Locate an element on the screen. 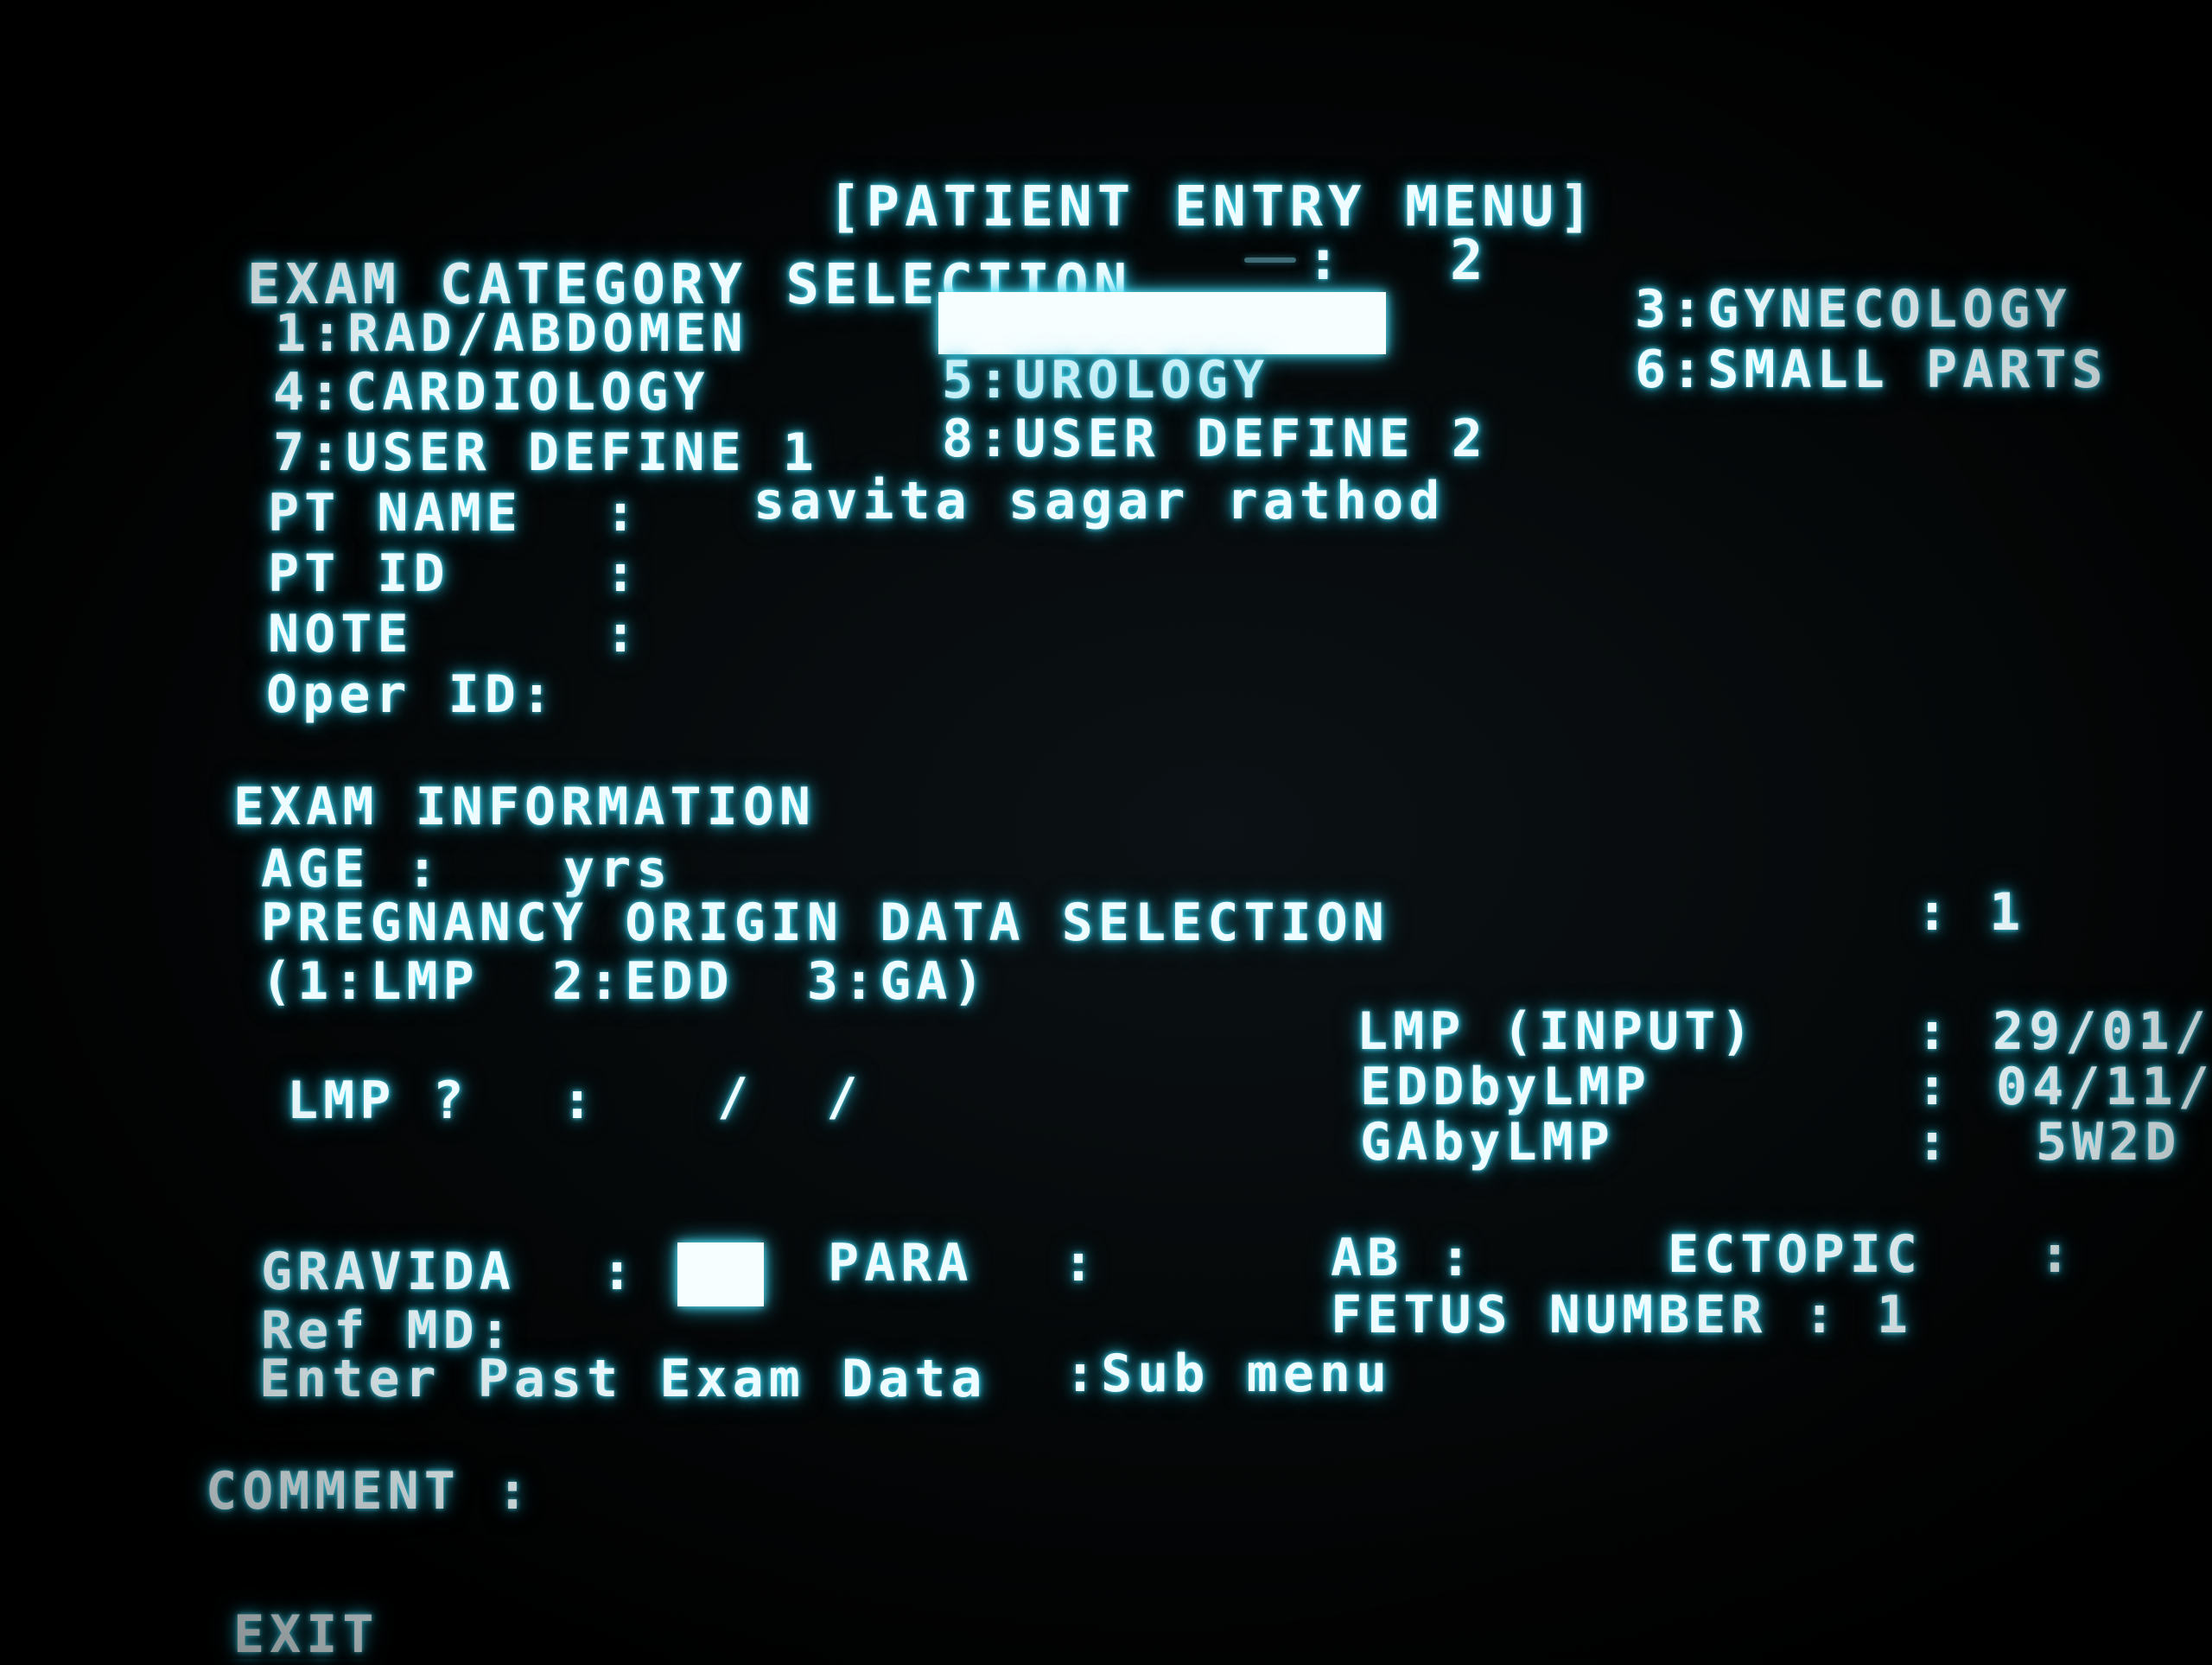 This screenshot has width=2212, height=1665. gravida-colon: : is located at coordinates (620, 1272).